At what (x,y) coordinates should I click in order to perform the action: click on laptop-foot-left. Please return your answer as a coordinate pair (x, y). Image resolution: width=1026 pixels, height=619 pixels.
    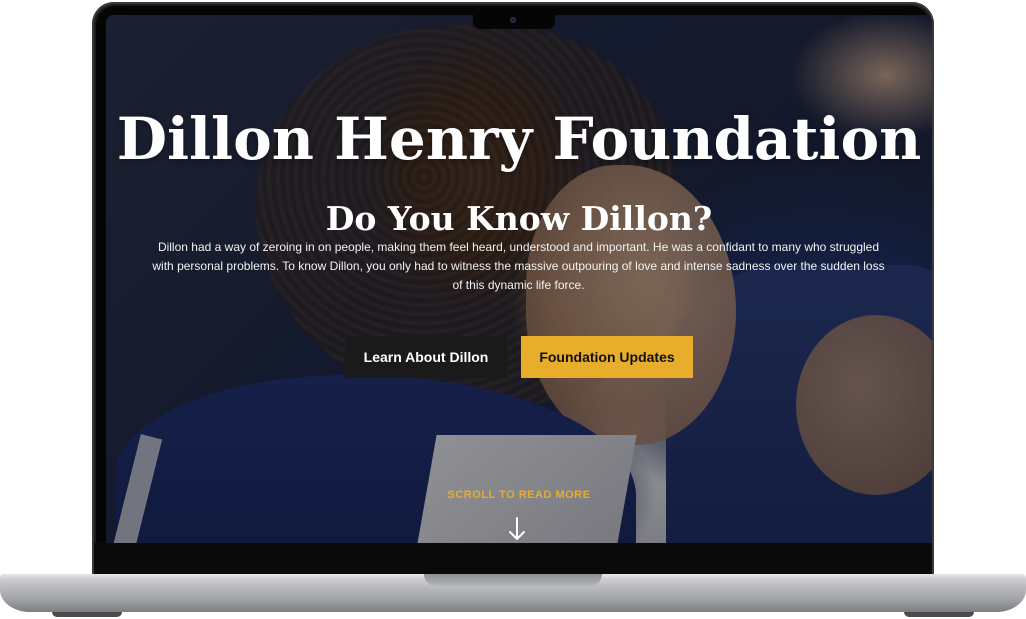
    Looking at the image, I should click on (87, 614).